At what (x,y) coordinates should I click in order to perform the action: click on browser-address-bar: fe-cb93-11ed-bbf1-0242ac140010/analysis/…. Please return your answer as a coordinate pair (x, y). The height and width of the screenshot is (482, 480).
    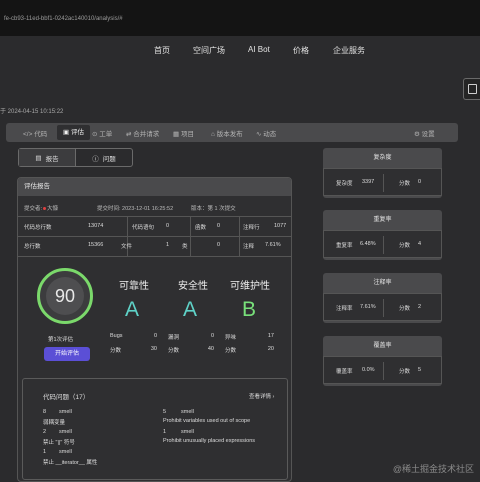
    Looking at the image, I should click on (240, 18).